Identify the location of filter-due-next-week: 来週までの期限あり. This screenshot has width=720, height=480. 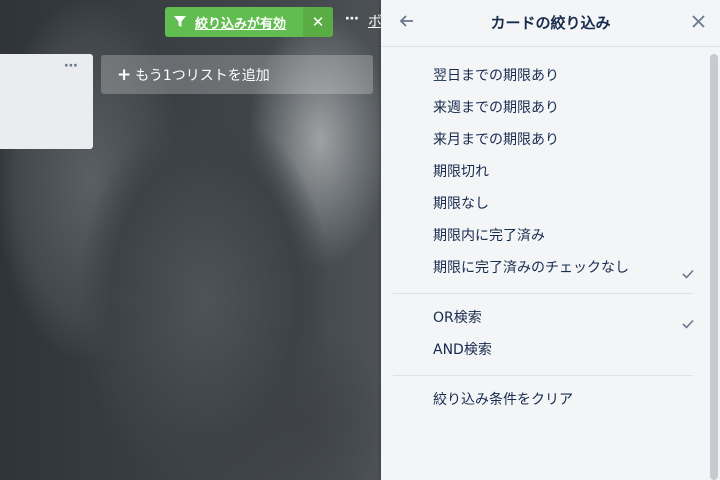
(543, 108).